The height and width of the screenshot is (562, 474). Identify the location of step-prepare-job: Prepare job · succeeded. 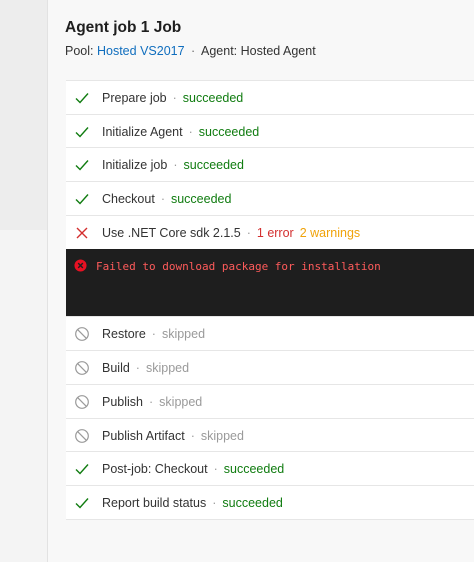
(270, 98).